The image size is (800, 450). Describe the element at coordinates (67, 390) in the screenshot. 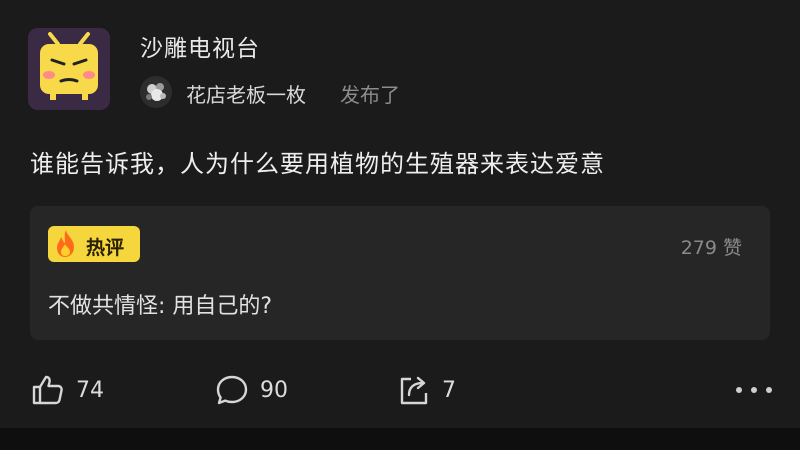

I see `like-button: 74` at that location.